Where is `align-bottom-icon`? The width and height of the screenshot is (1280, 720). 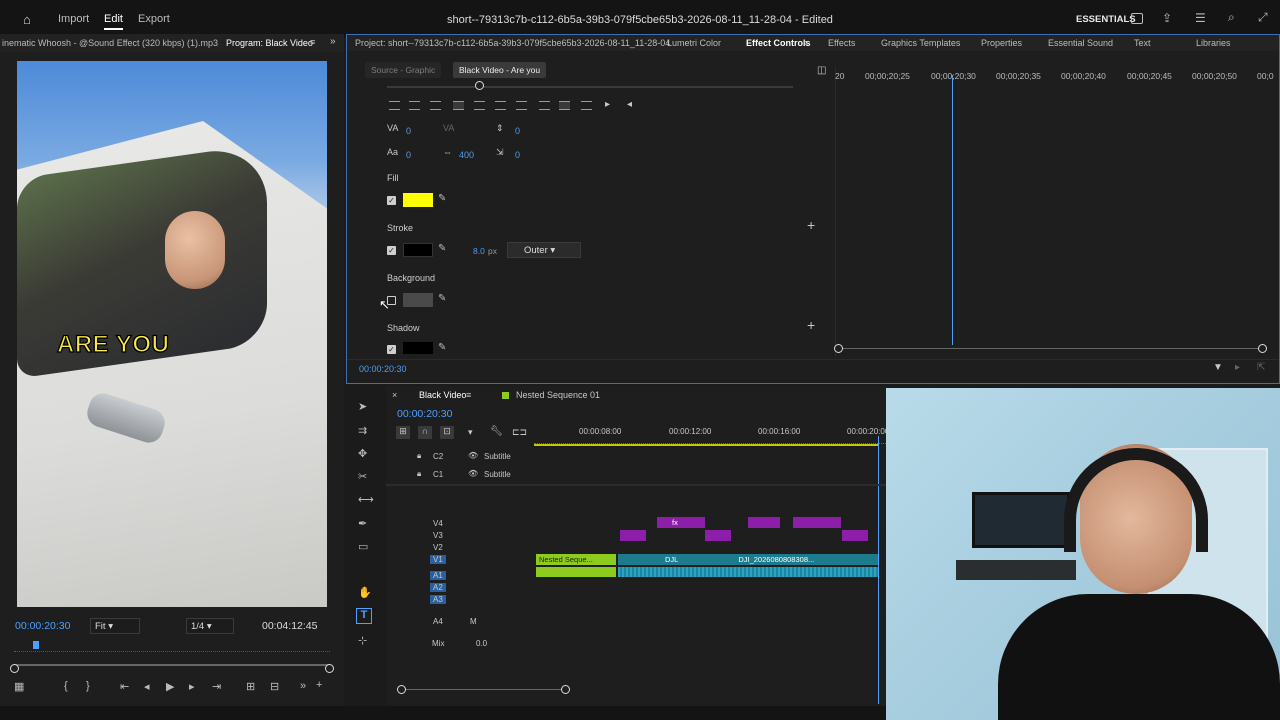 align-bottom-icon is located at coordinates (586, 105).